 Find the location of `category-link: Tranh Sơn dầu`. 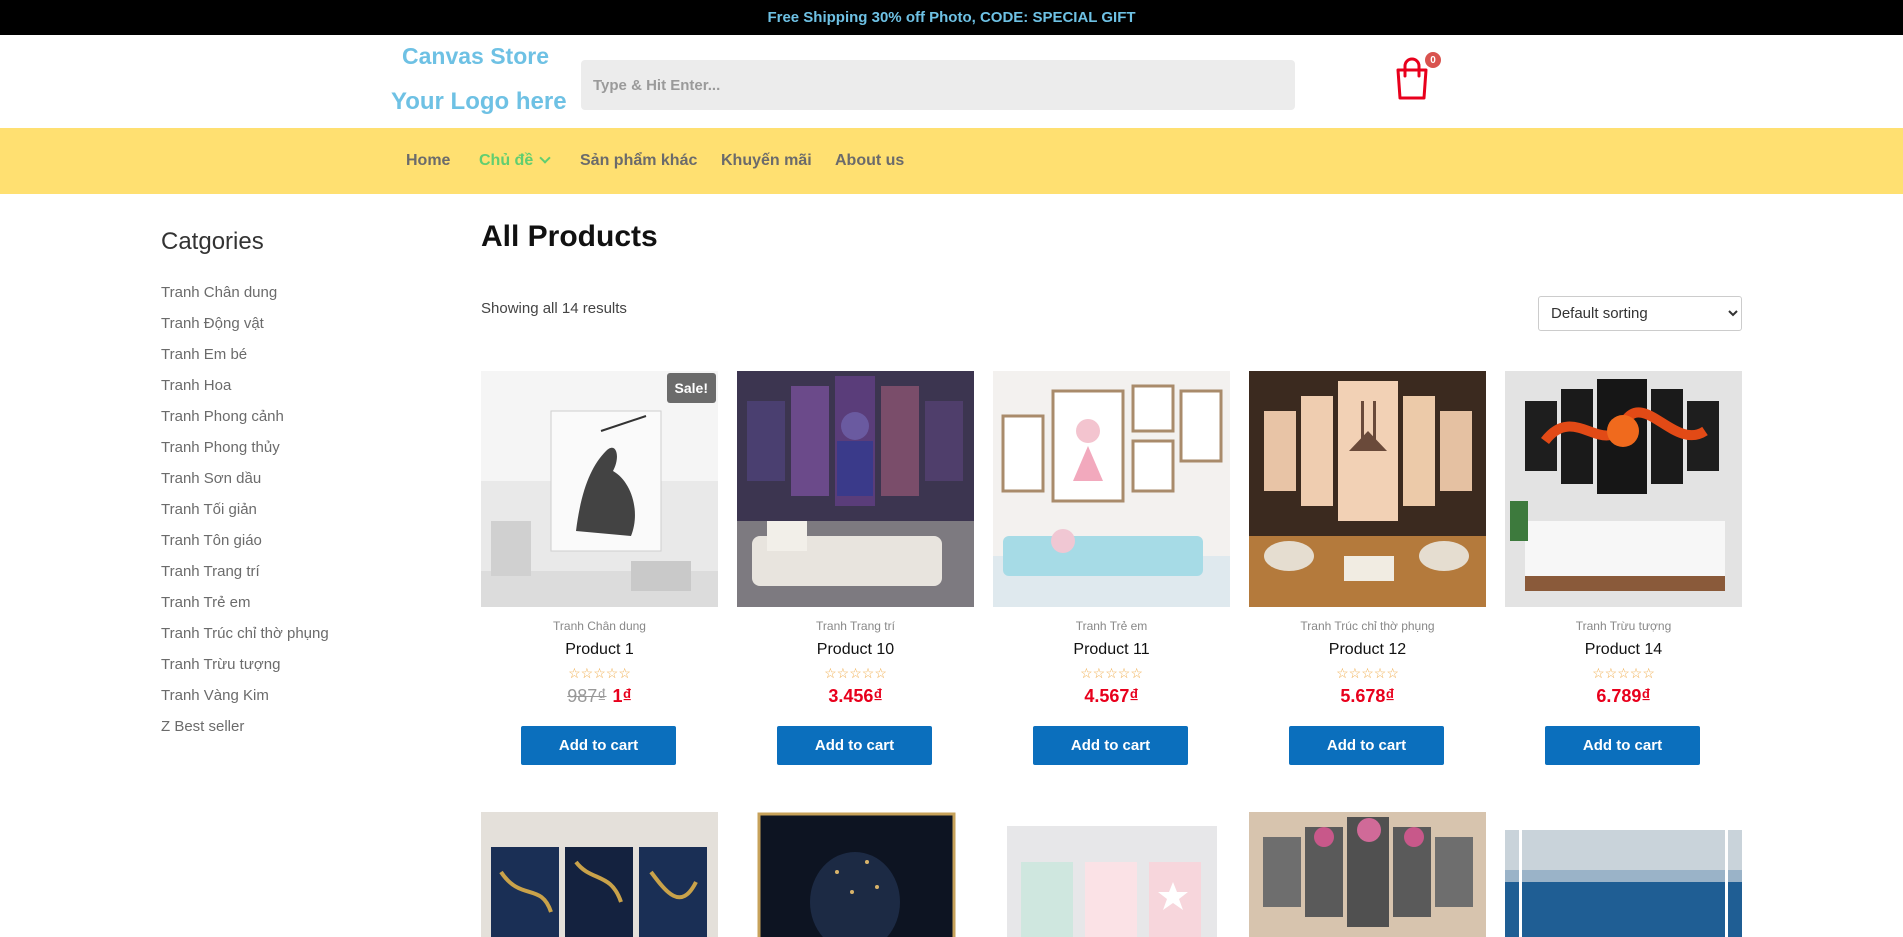

category-link: Tranh Sơn dầu is located at coordinates (211, 478).